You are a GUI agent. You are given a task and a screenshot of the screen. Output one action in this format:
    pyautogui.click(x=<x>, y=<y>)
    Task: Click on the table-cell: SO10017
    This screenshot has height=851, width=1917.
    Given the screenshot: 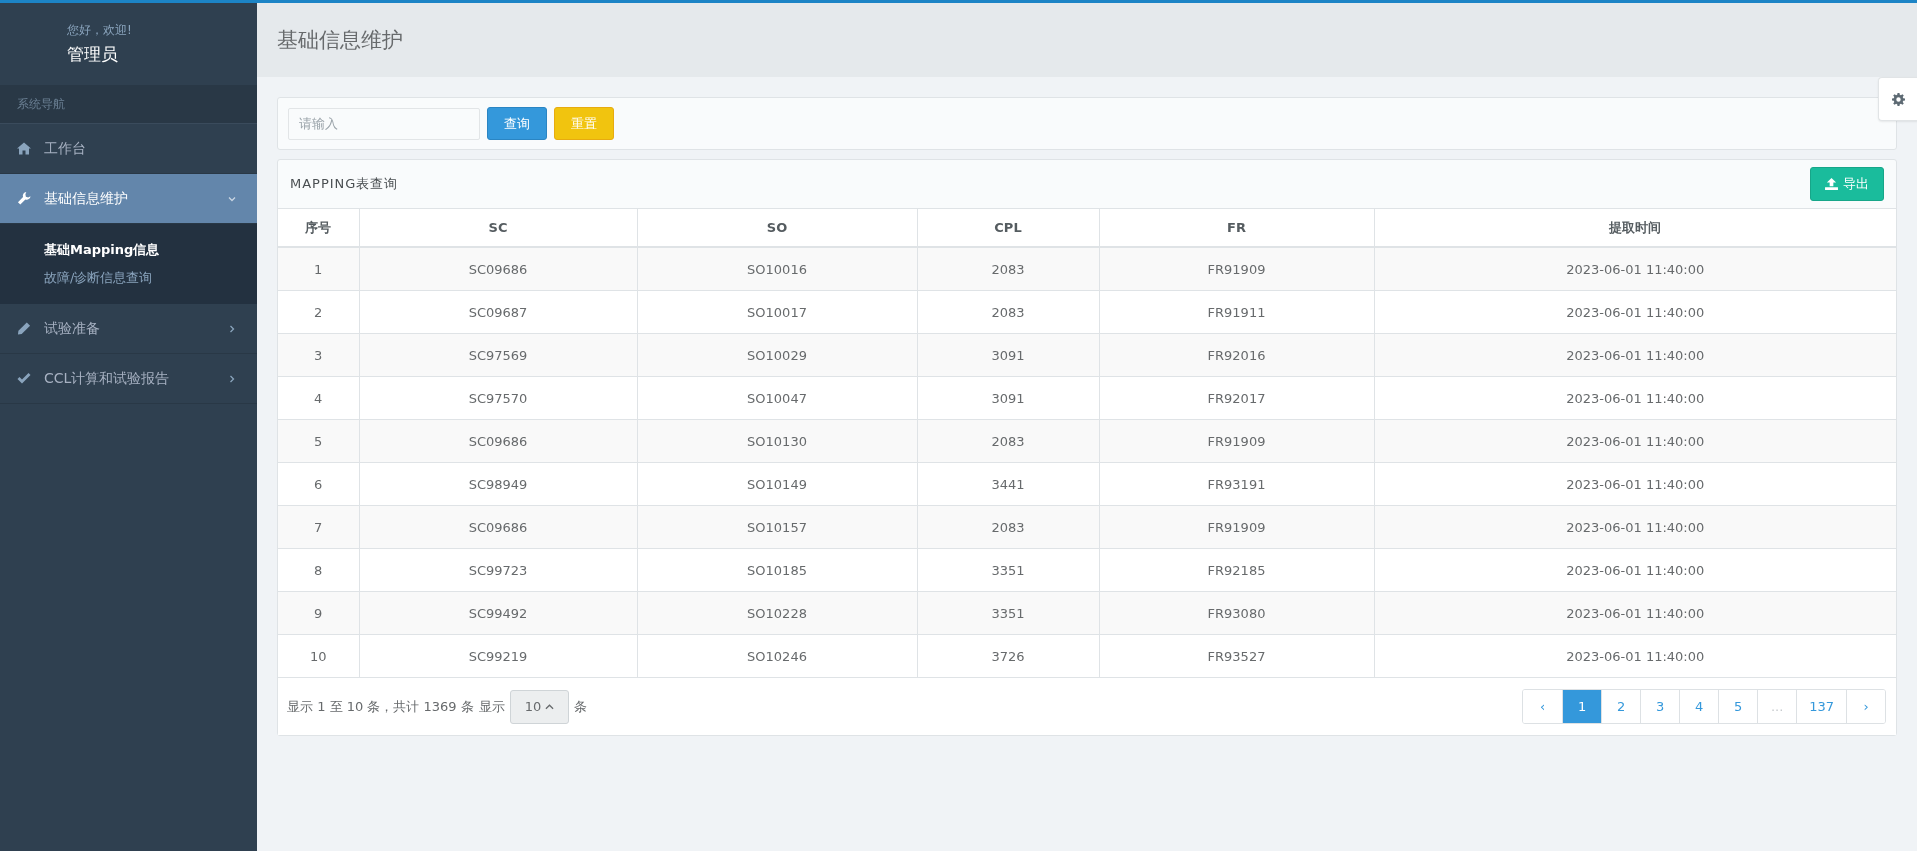 What is the action you would take?
    pyautogui.click(x=777, y=312)
    